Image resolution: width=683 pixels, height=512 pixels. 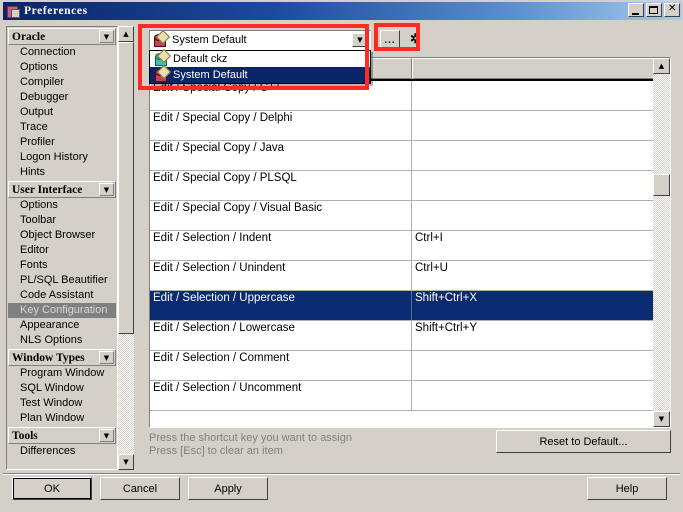 What do you see at coordinates (162, 73) in the screenshot?
I see `keyset-red-icon` at bounding box center [162, 73].